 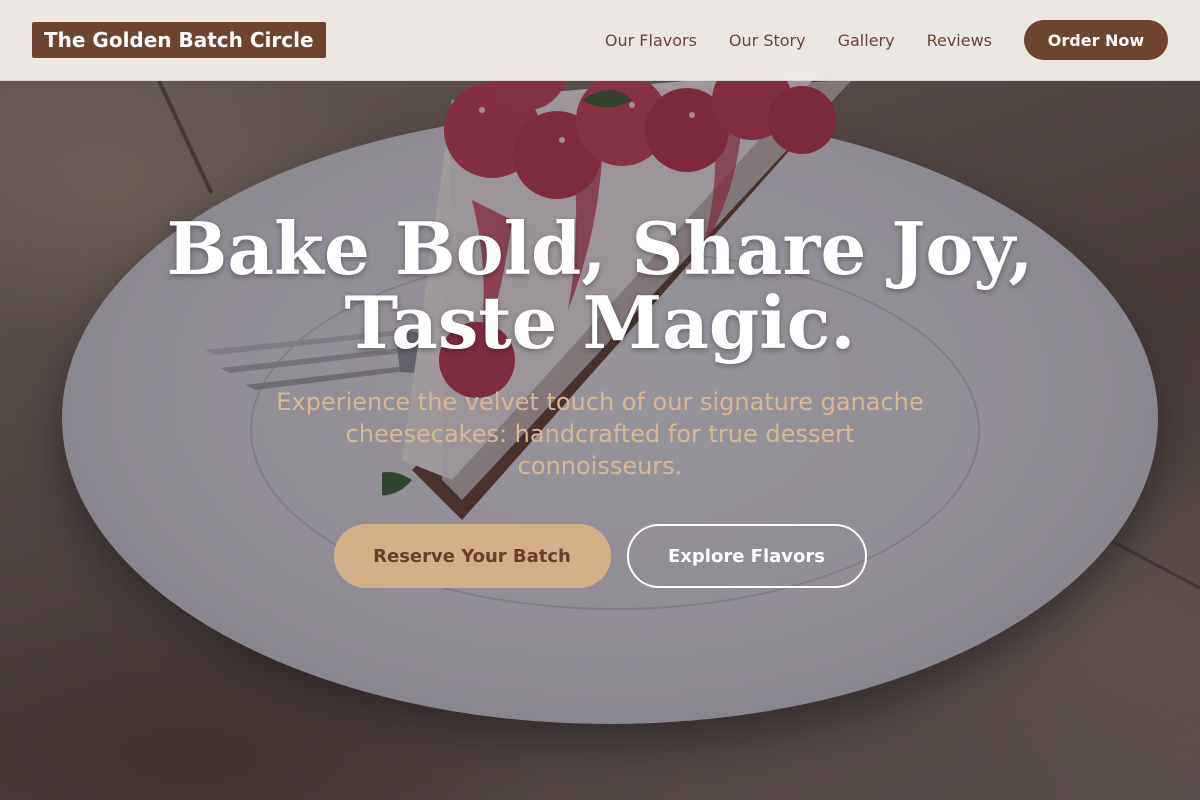 What do you see at coordinates (959, 40) in the screenshot?
I see `nav-link-reviews: Reviews` at bounding box center [959, 40].